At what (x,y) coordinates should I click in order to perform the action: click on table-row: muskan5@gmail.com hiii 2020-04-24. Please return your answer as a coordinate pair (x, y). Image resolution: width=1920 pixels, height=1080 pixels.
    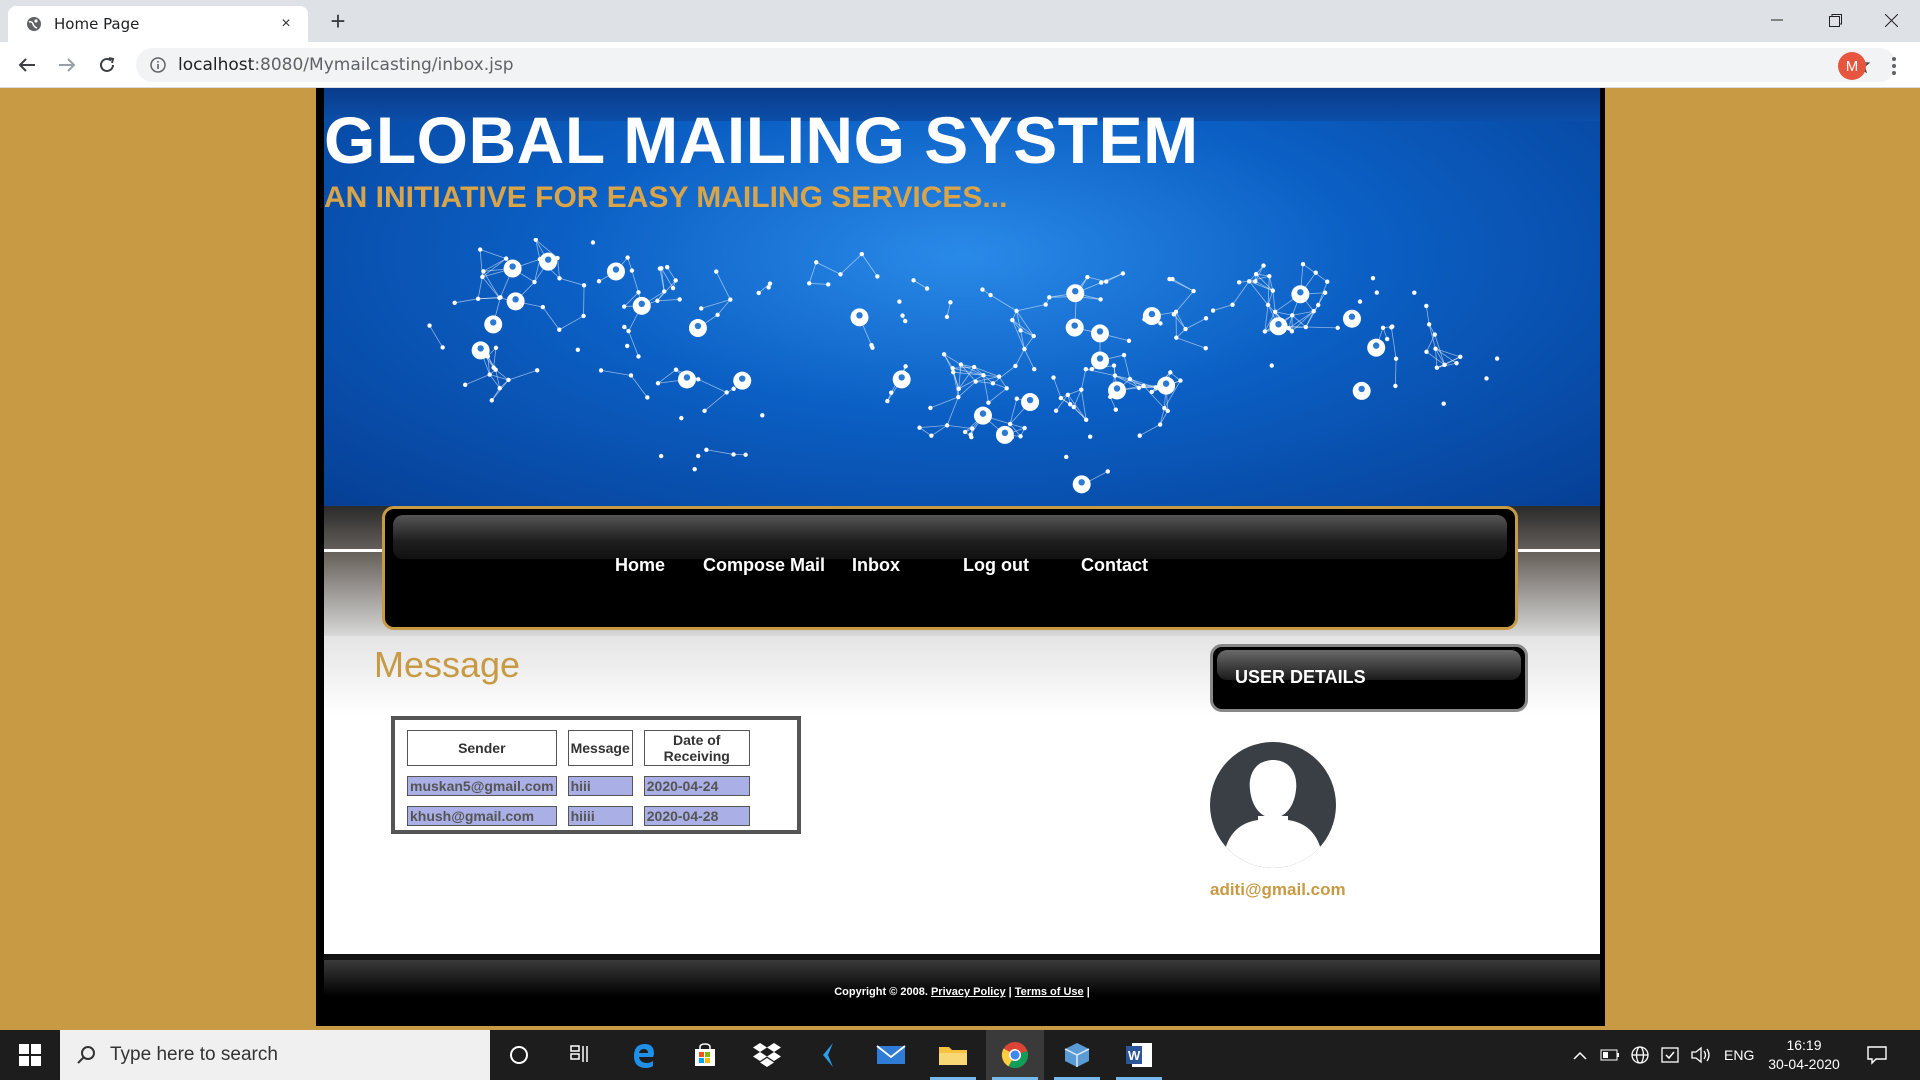
    Looking at the image, I should click on (578, 786).